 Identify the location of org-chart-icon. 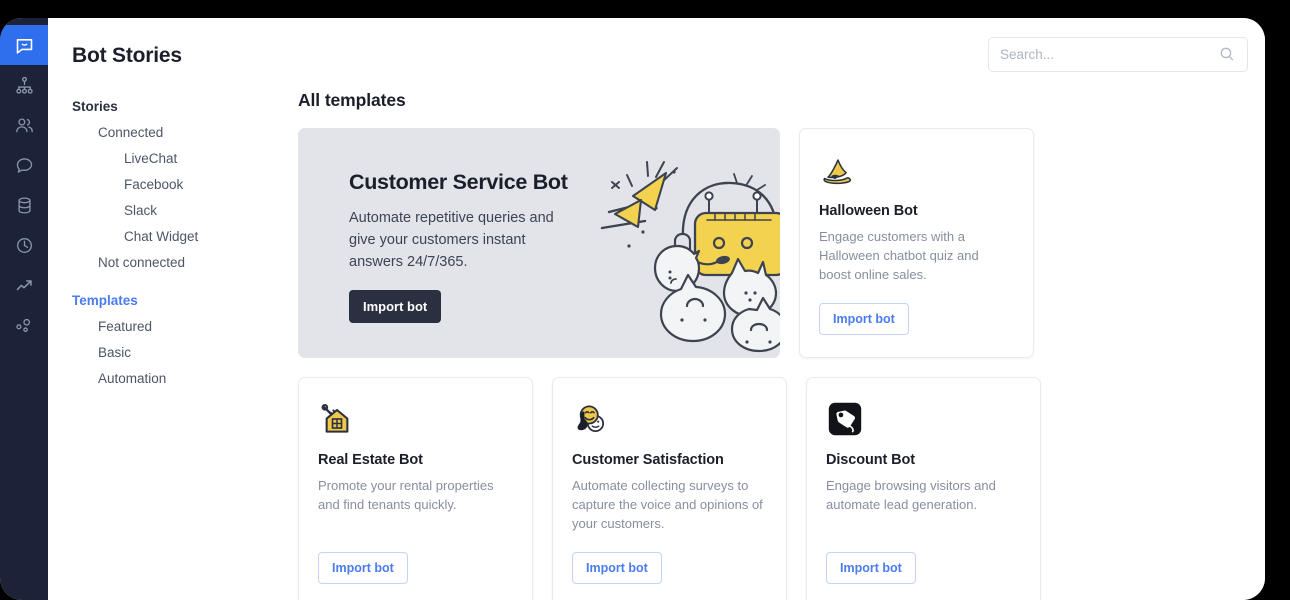
(24, 85).